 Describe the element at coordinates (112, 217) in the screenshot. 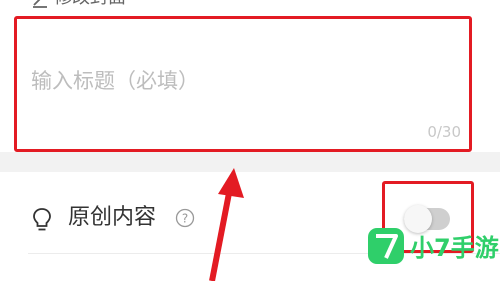

I see `original-content-label: 原创内容` at that location.